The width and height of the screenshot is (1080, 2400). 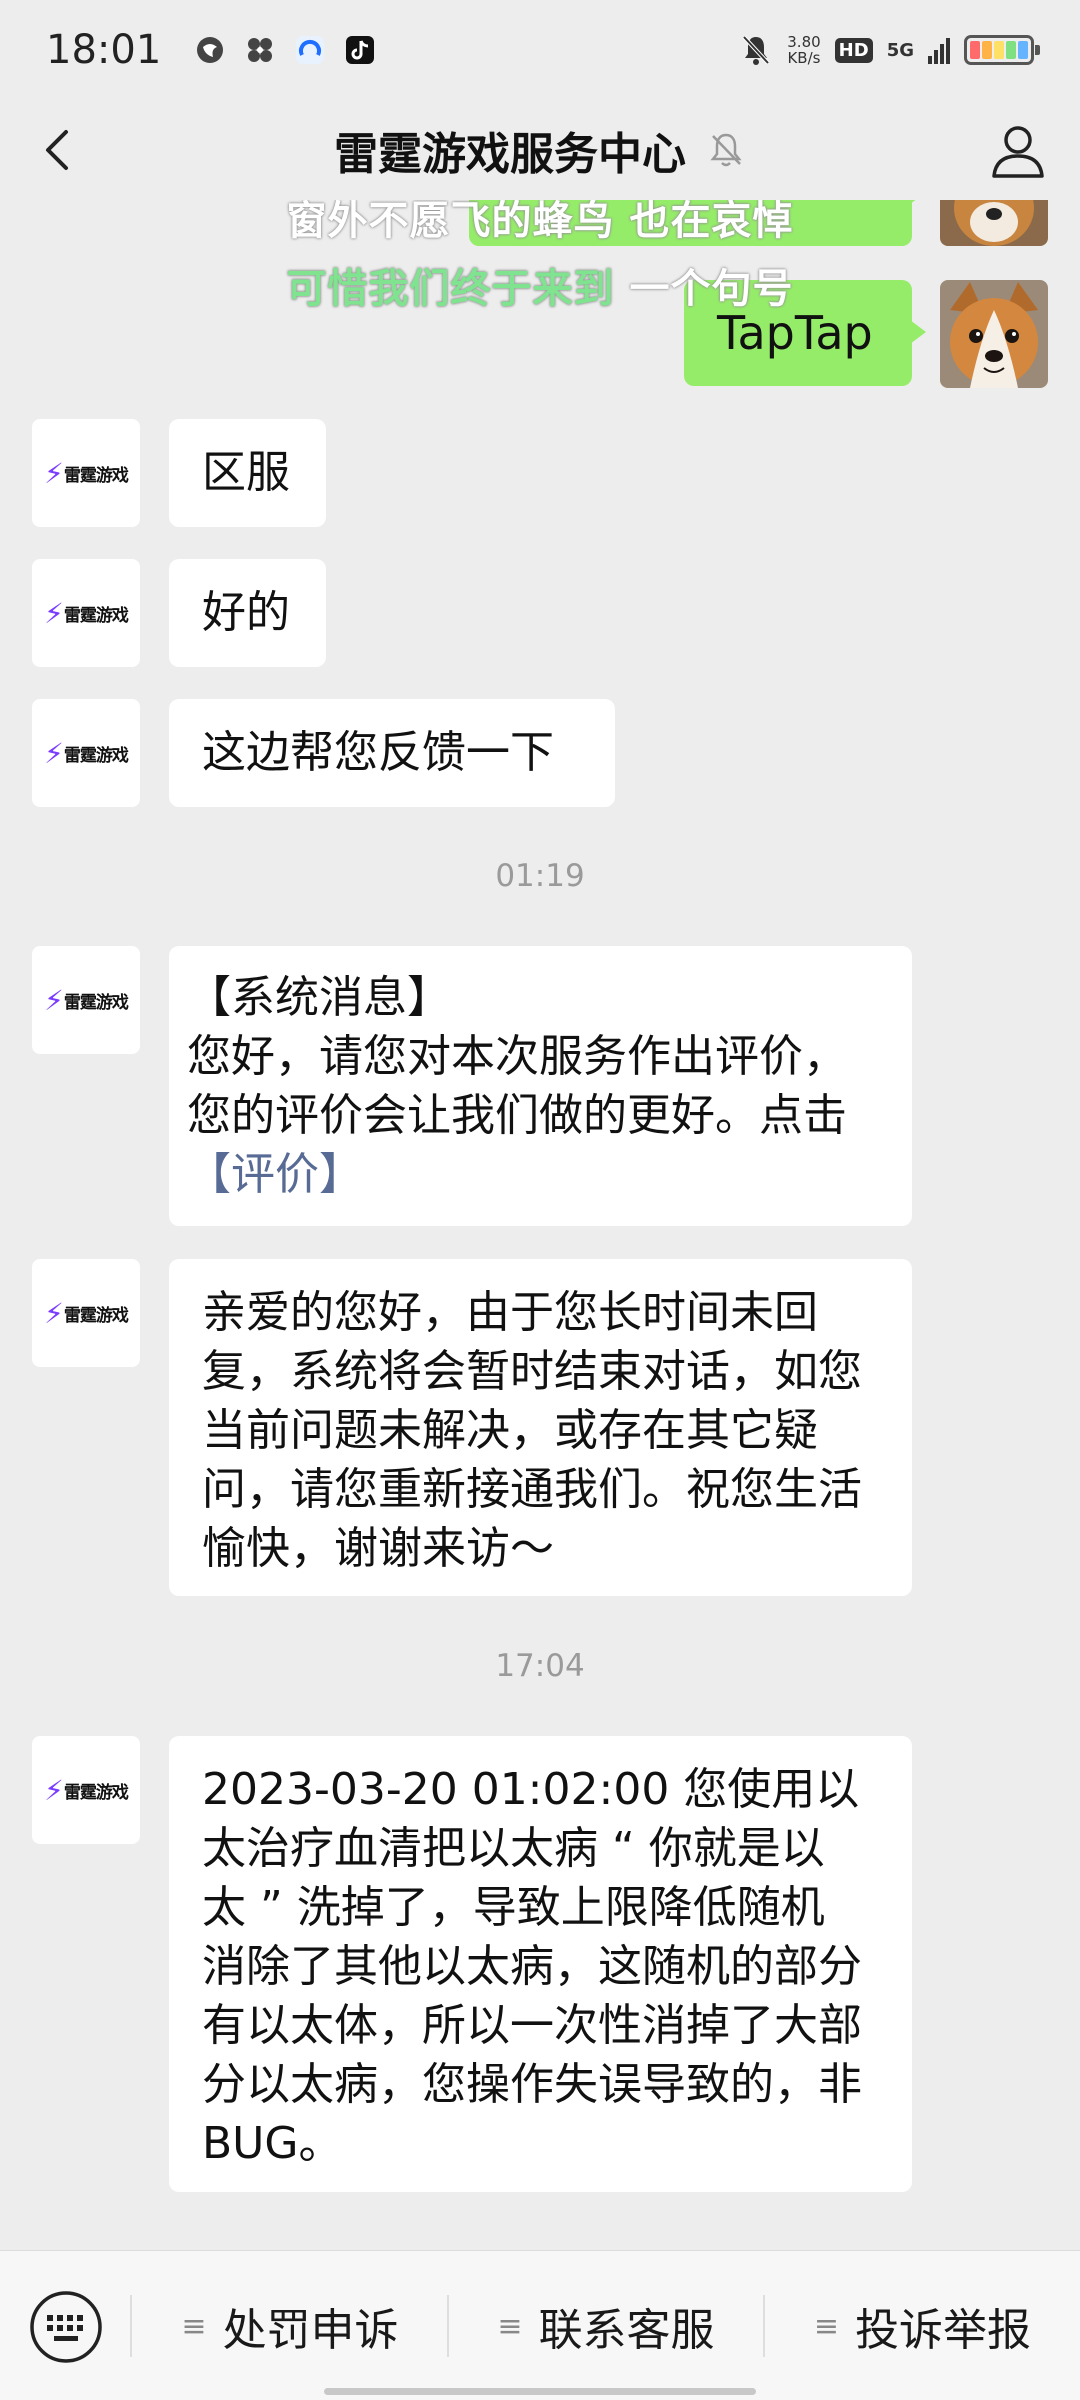 I want to click on status-bar: 18:01 3.80 KB/s HD 5G, so click(x=540, y=50).